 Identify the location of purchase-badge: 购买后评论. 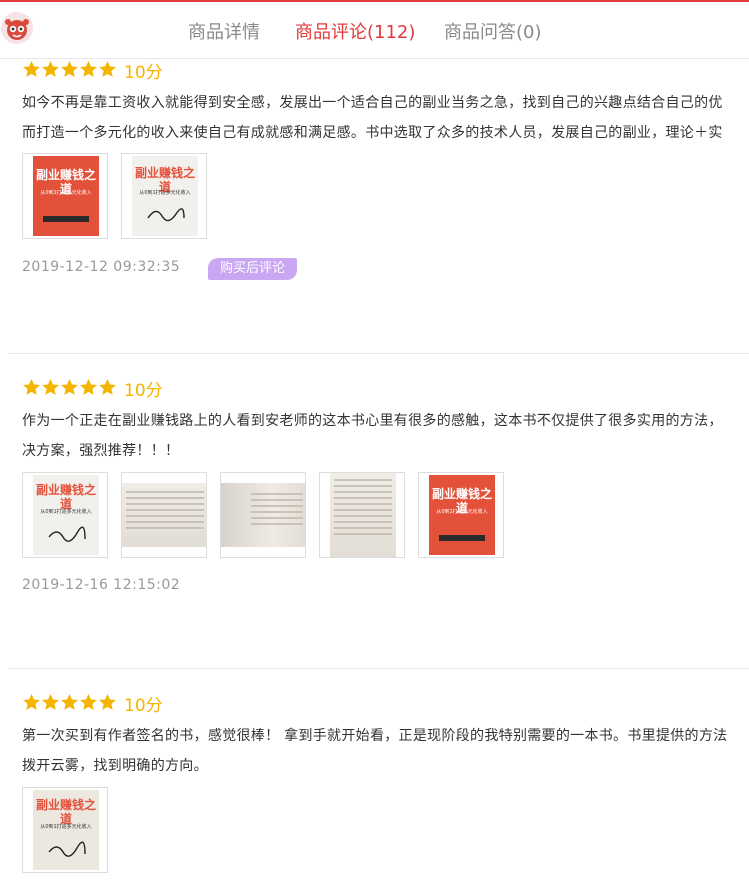
(253, 269).